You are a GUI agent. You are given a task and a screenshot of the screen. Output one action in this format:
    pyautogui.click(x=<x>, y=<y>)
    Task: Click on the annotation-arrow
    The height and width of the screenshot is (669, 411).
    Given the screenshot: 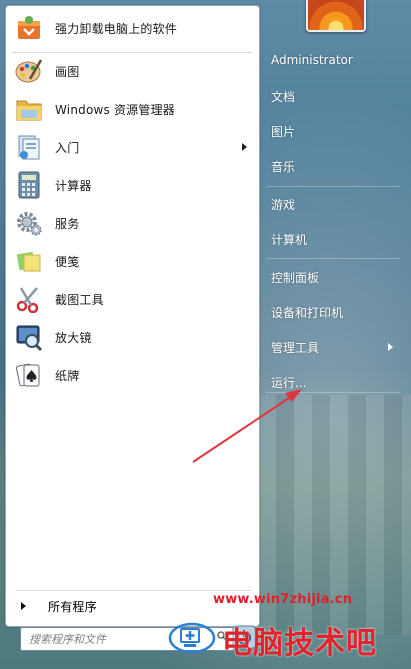 What is the action you would take?
    pyautogui.click(x=247, y=426)
    